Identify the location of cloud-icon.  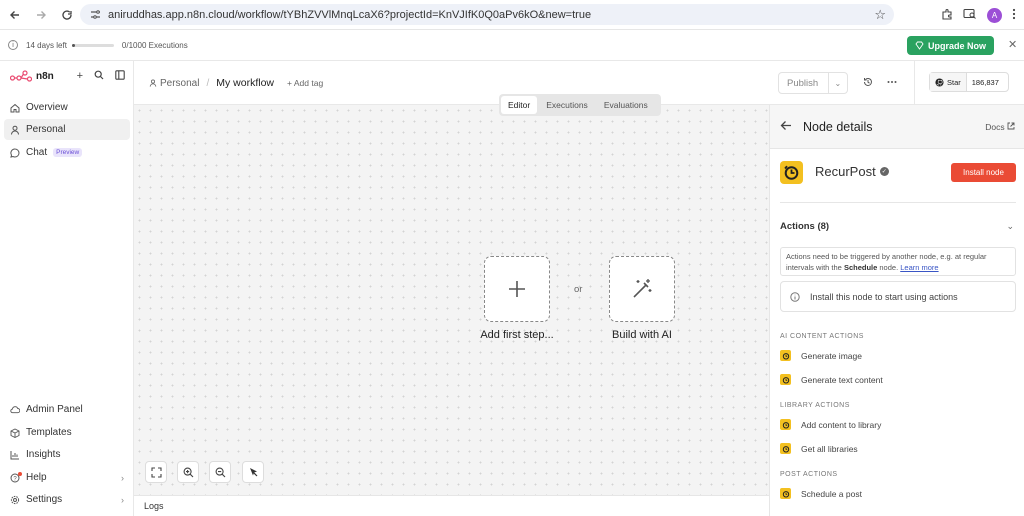
(15, 410).